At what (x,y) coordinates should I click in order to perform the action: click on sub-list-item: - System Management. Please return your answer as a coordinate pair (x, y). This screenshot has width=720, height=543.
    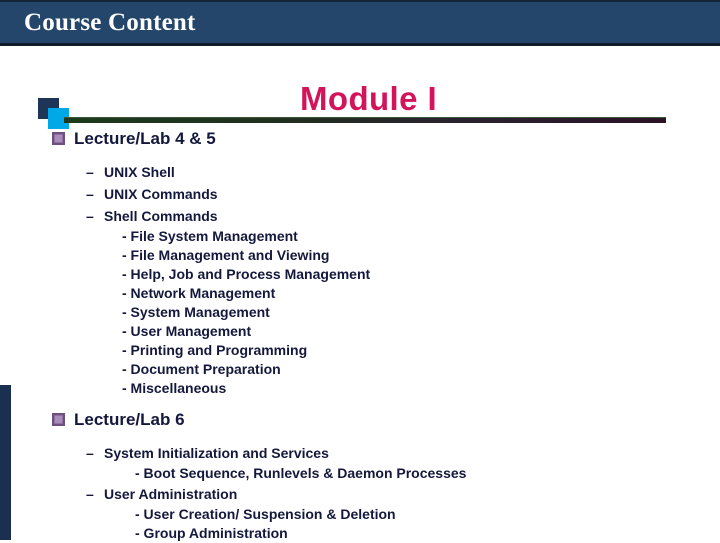
    Looking at the image, I should click on (196, 312).